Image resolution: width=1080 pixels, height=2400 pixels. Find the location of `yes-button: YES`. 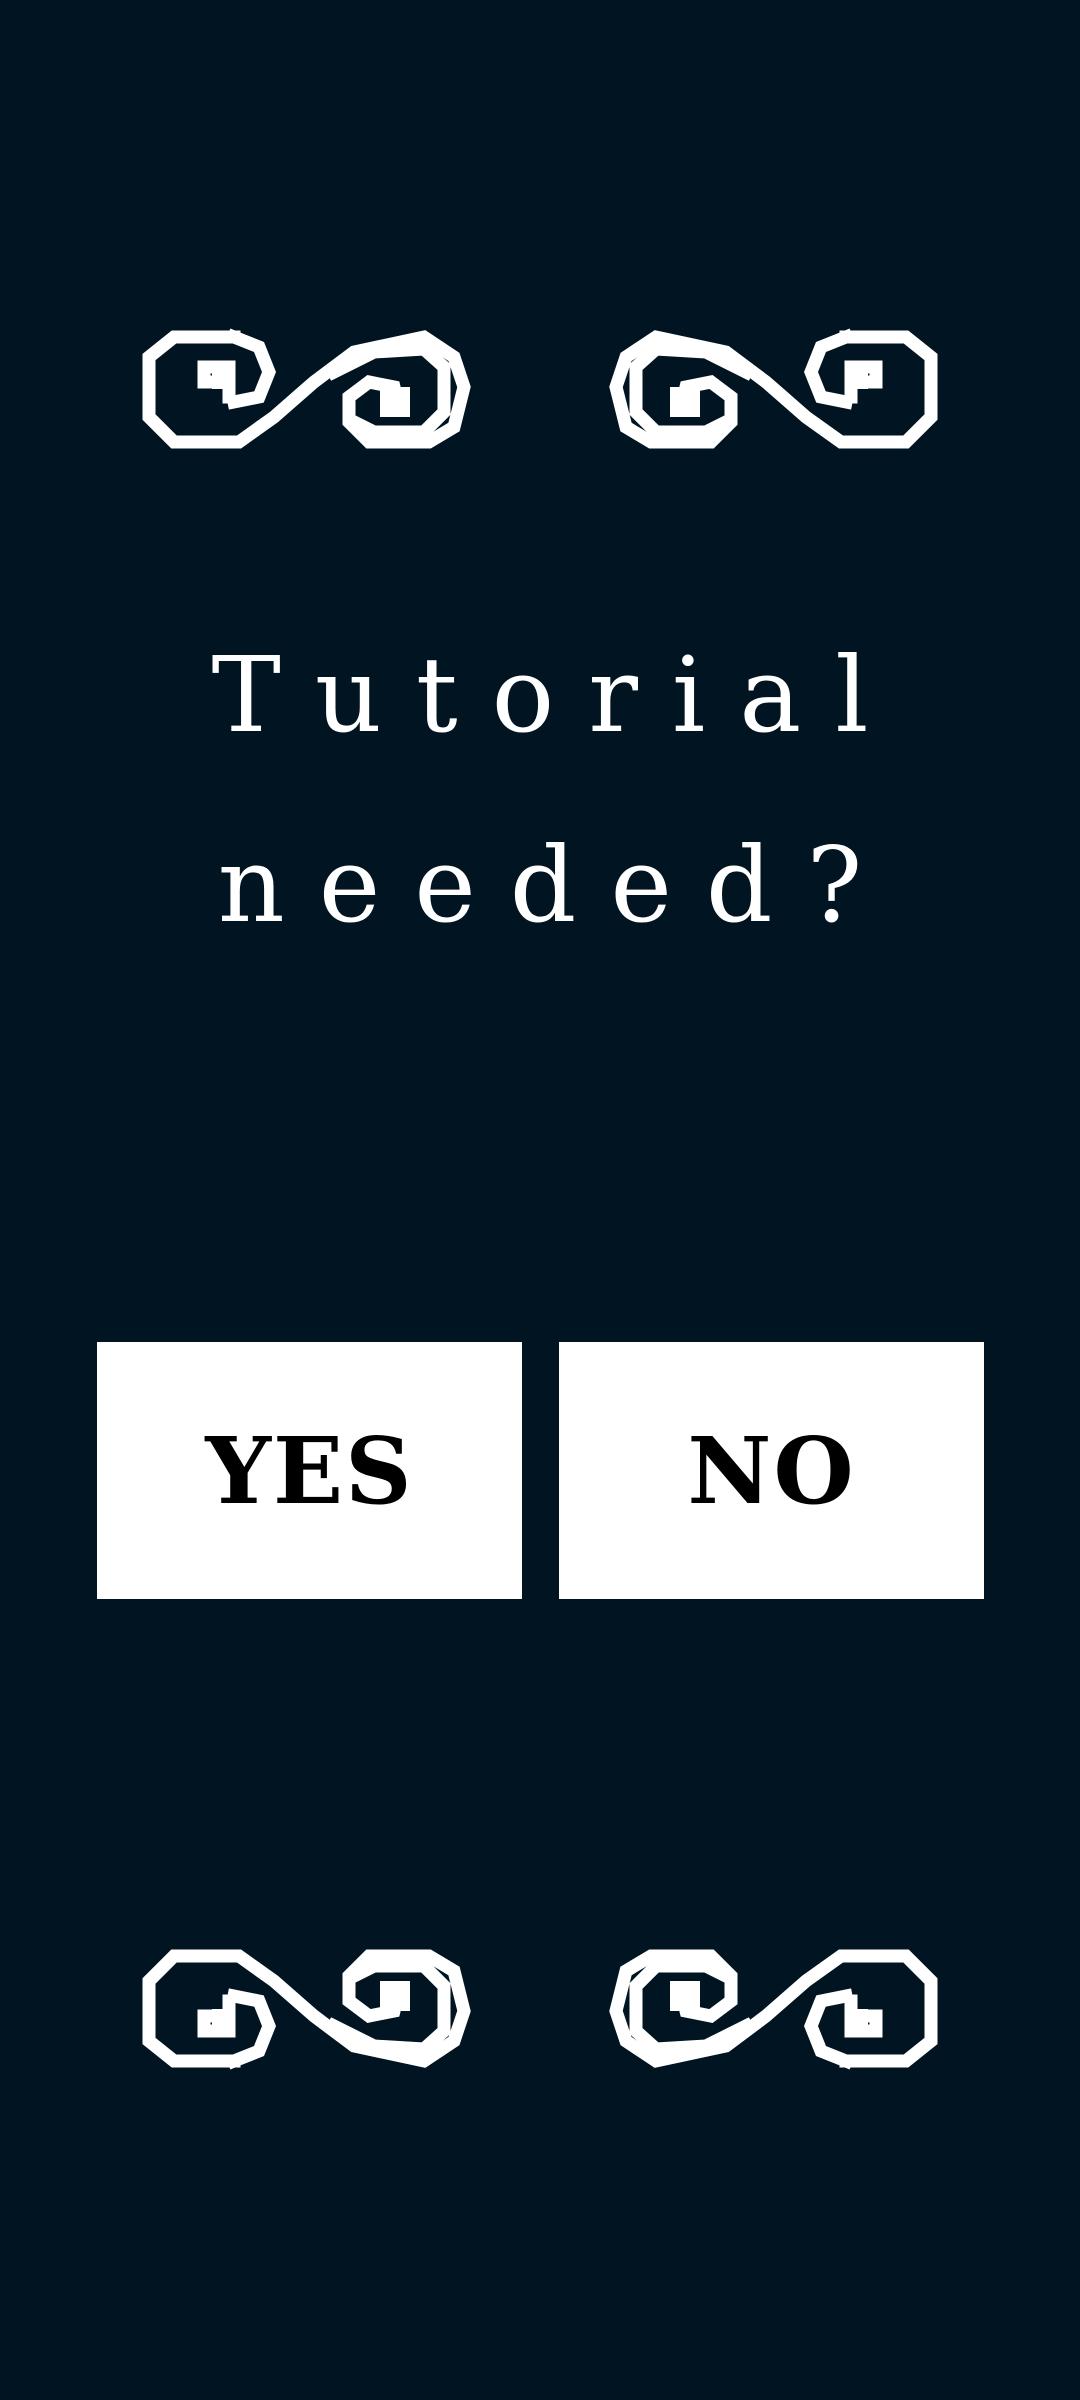

yes-button: YES is located at coordinates (309, 1470).